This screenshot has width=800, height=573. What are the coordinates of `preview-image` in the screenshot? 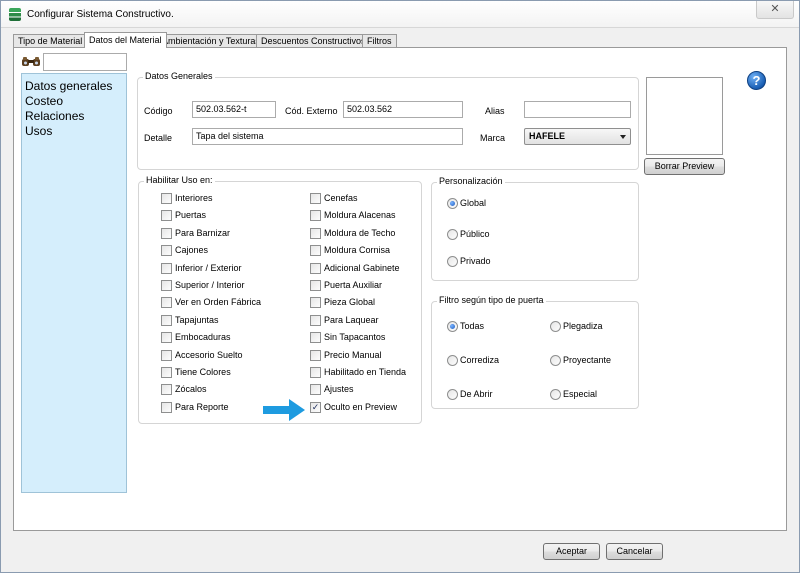 It's located at (684, 116).